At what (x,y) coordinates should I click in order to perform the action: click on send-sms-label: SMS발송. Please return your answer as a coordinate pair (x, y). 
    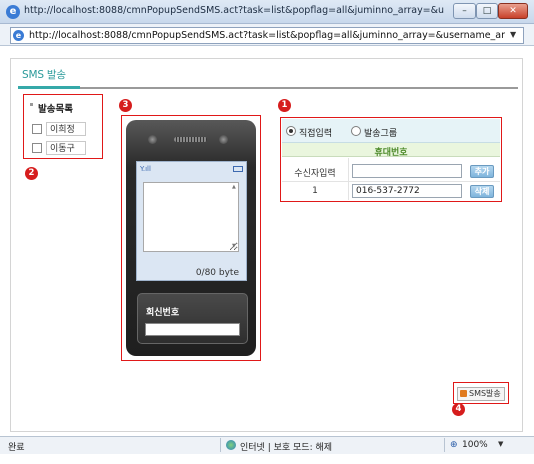
    Looking at the image, I should click on (485, 393).